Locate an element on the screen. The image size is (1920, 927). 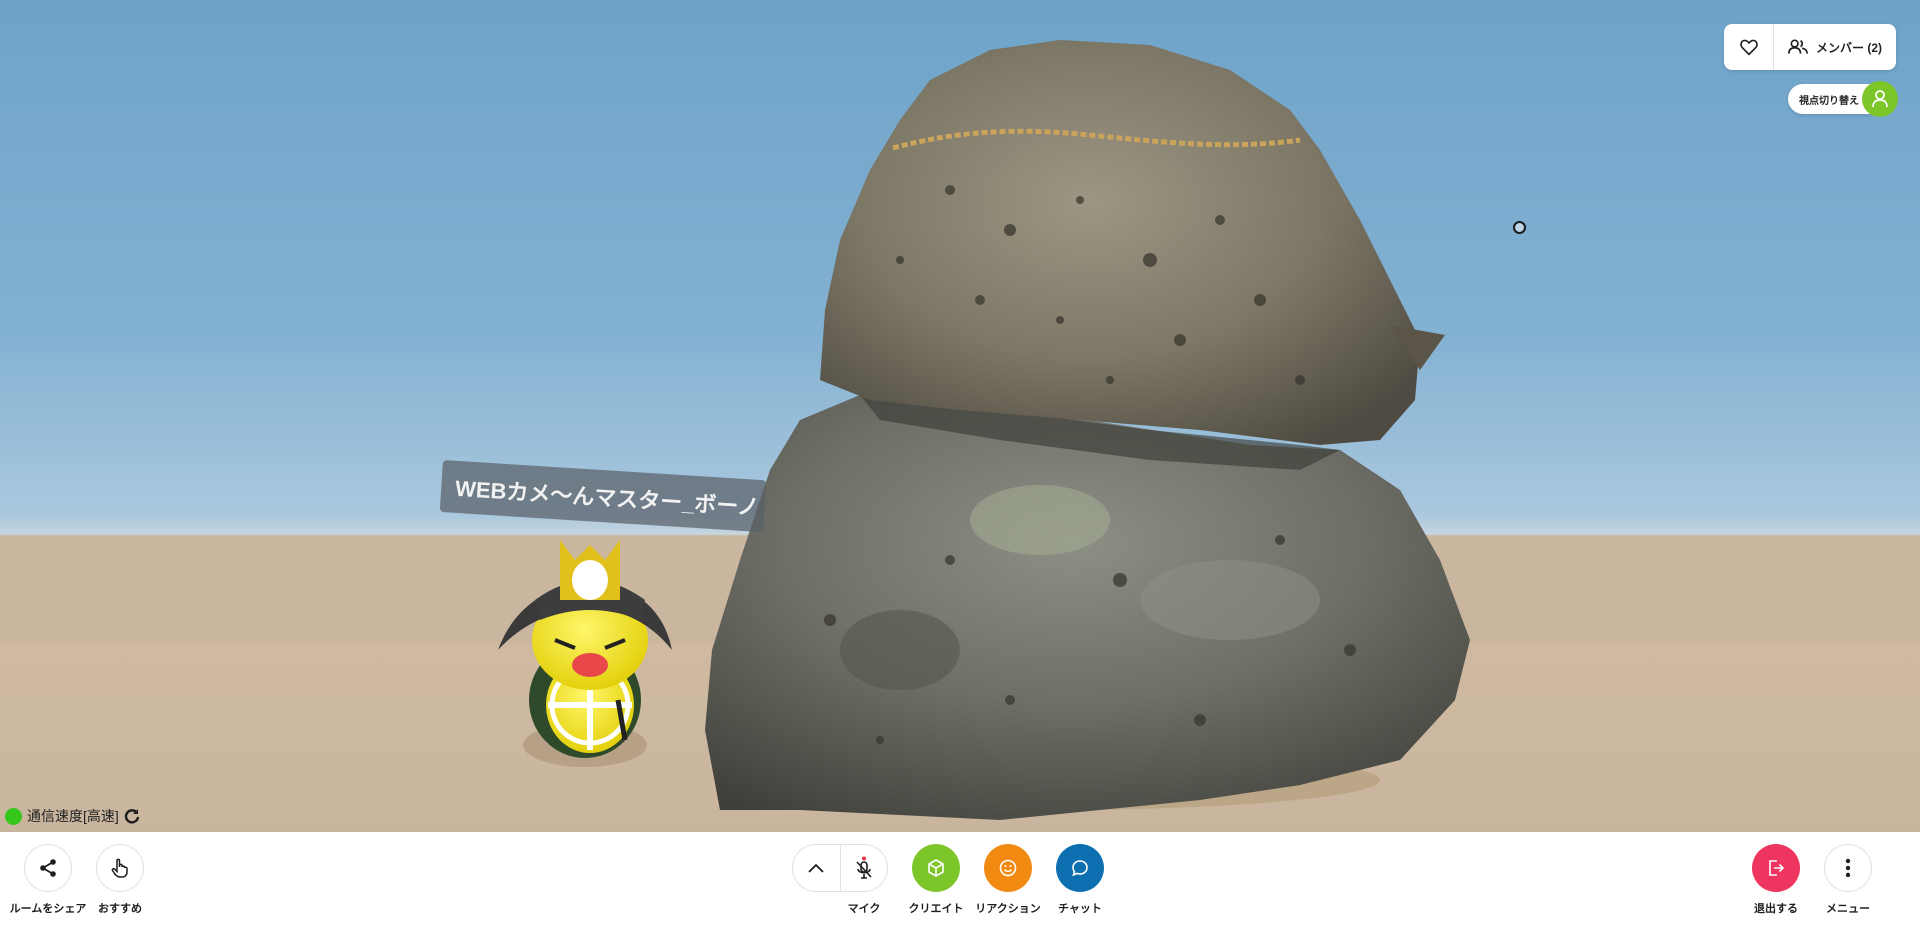
like-button is located at coordinates (1749, 47).